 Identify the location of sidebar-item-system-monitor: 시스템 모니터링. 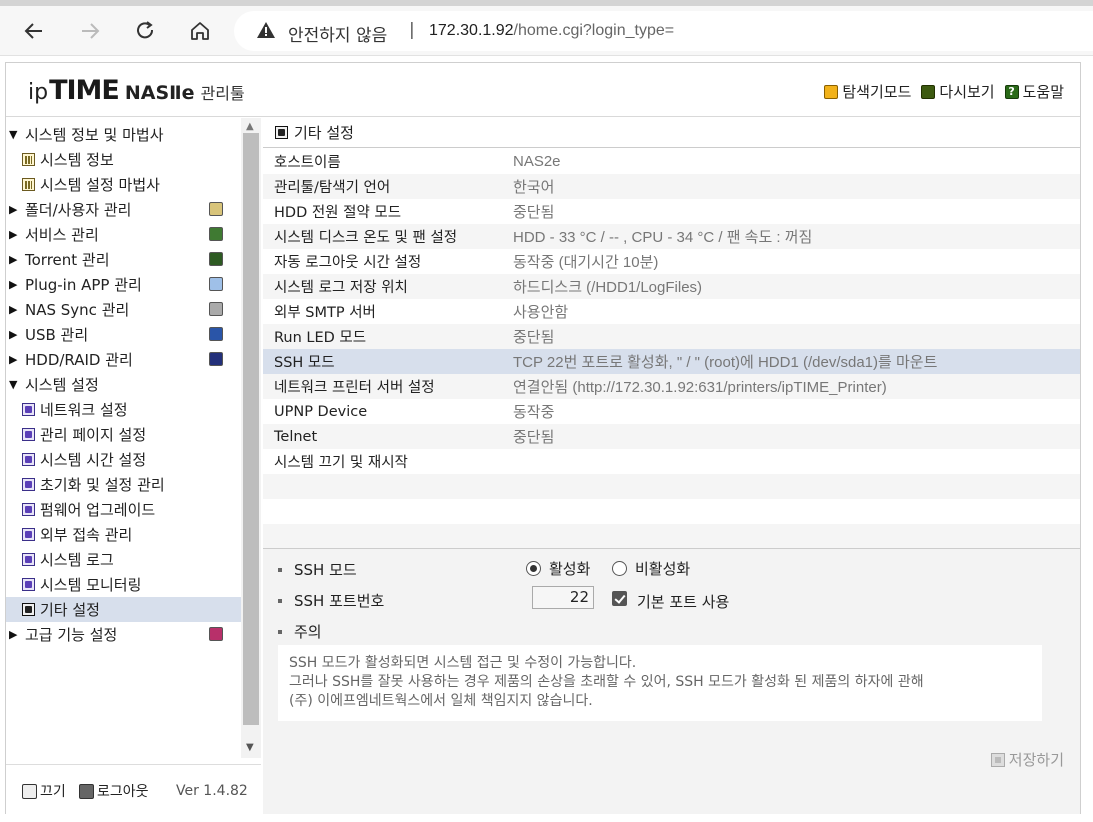
(123, 584).